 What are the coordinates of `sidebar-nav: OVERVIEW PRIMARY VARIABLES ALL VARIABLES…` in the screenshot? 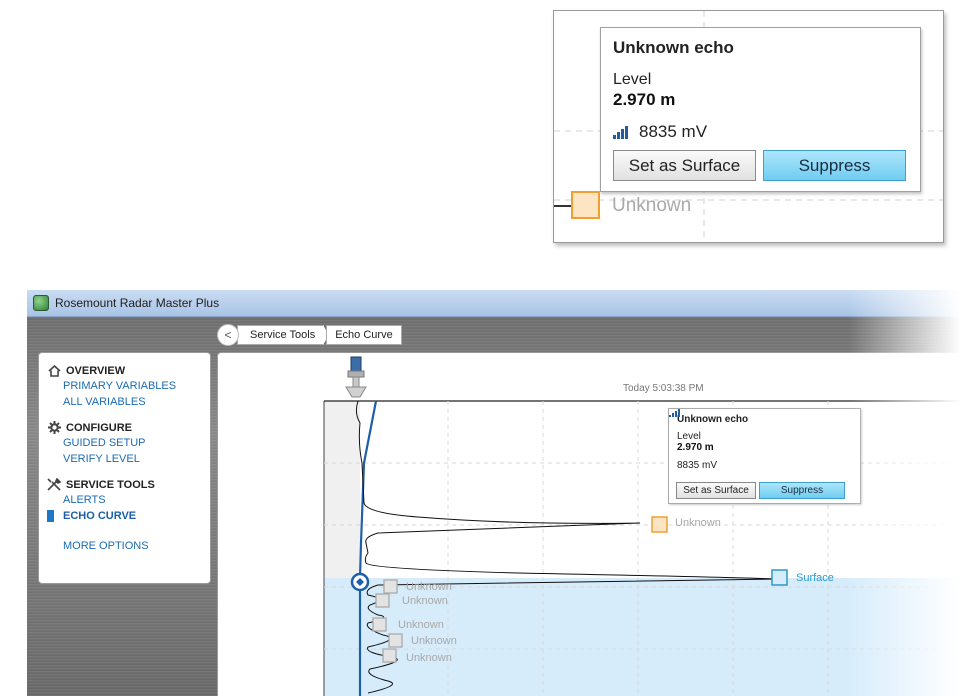 It's located at (124, 468).